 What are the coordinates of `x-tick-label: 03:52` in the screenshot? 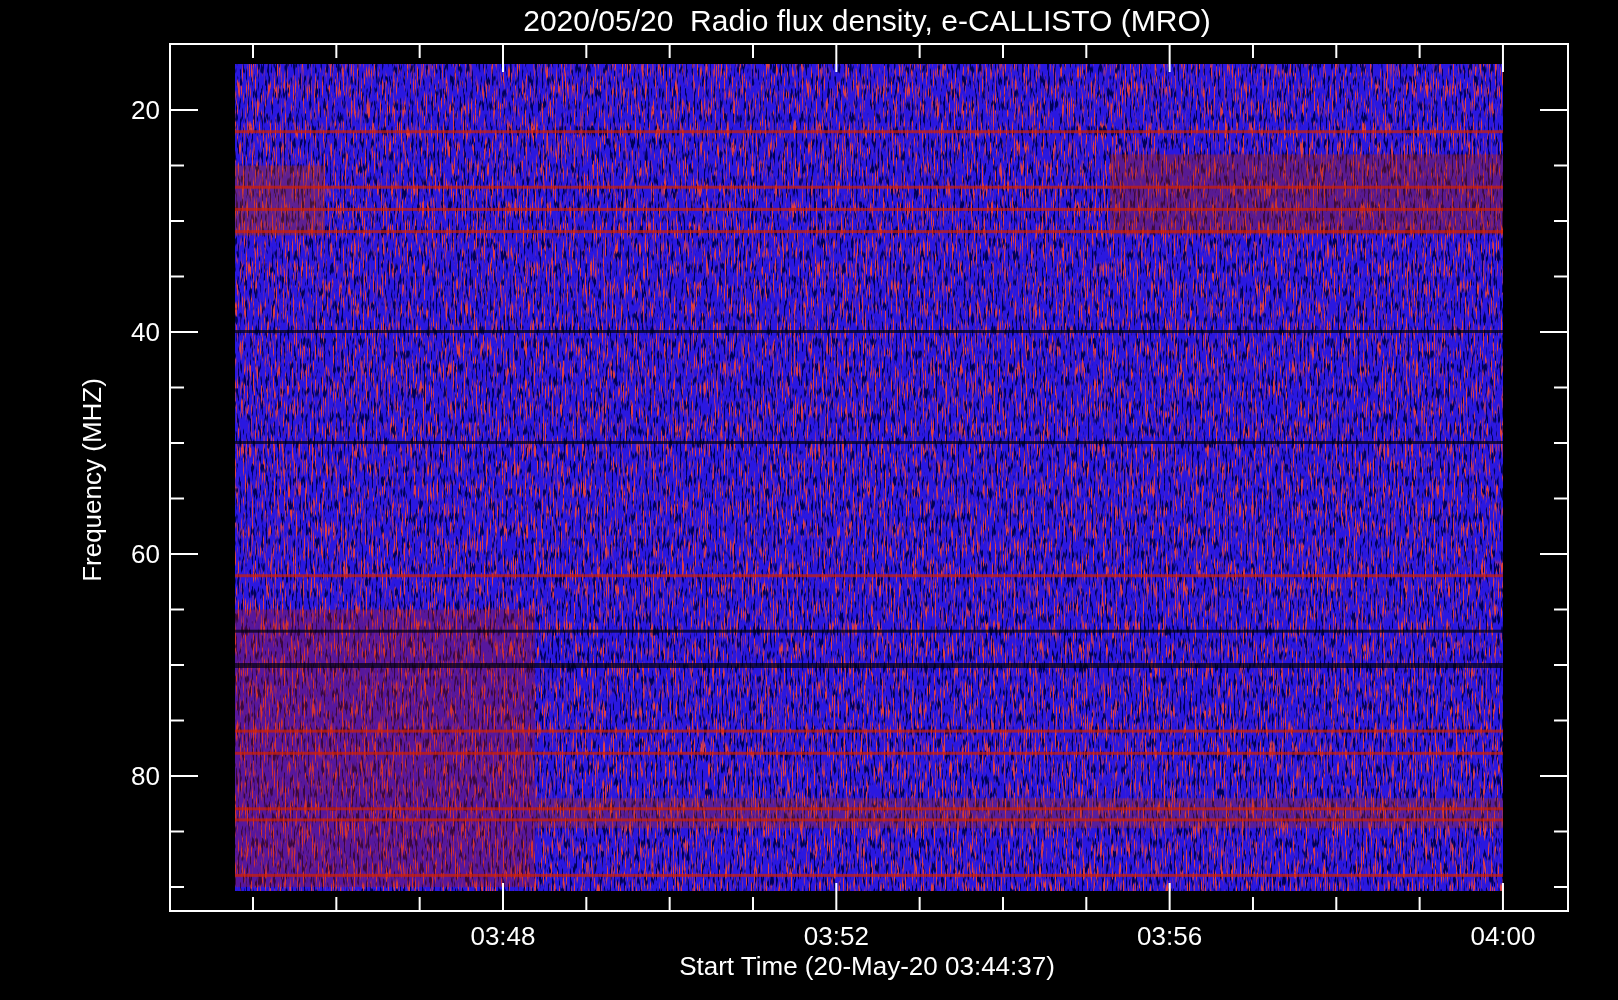 It's located at (836, 936).